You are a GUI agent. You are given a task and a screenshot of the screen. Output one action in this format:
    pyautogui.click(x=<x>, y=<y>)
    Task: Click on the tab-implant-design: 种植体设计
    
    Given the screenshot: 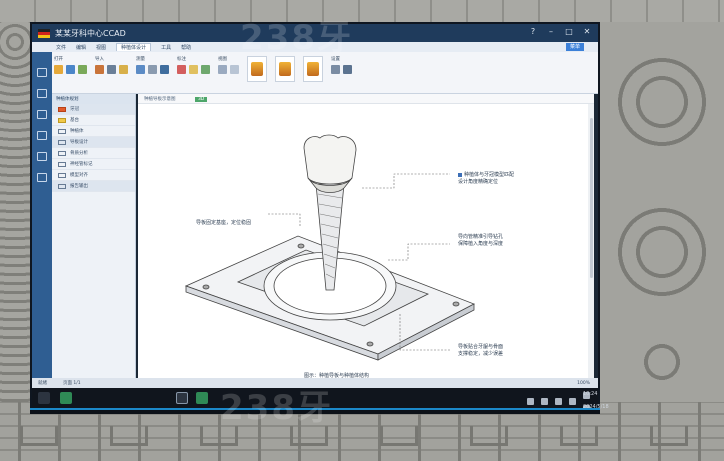 What is the action you would take?
    pyautogui.click(x=134, y=47)
    